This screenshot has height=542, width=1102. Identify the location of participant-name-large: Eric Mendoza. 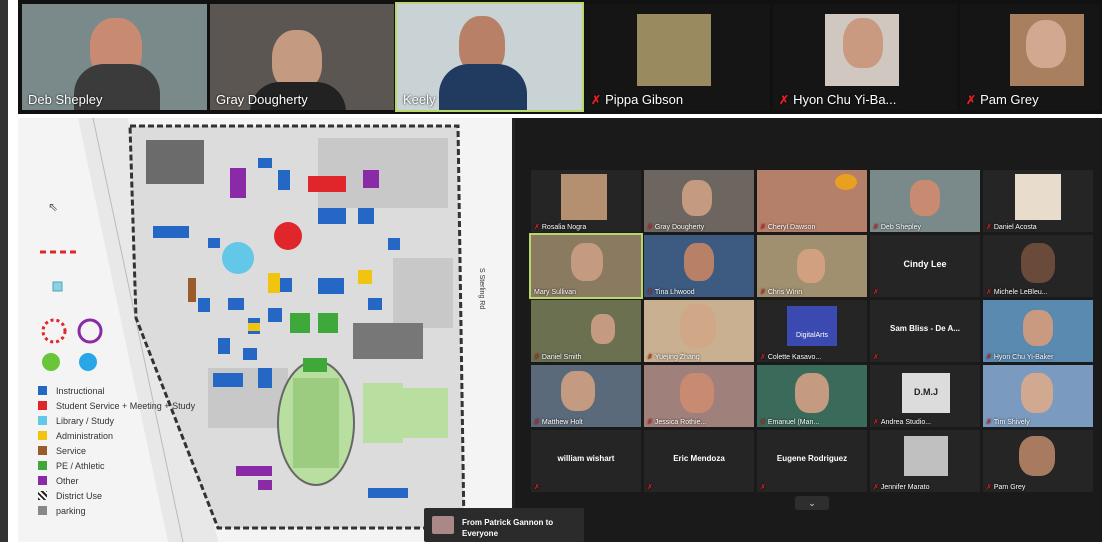
(699, 458).